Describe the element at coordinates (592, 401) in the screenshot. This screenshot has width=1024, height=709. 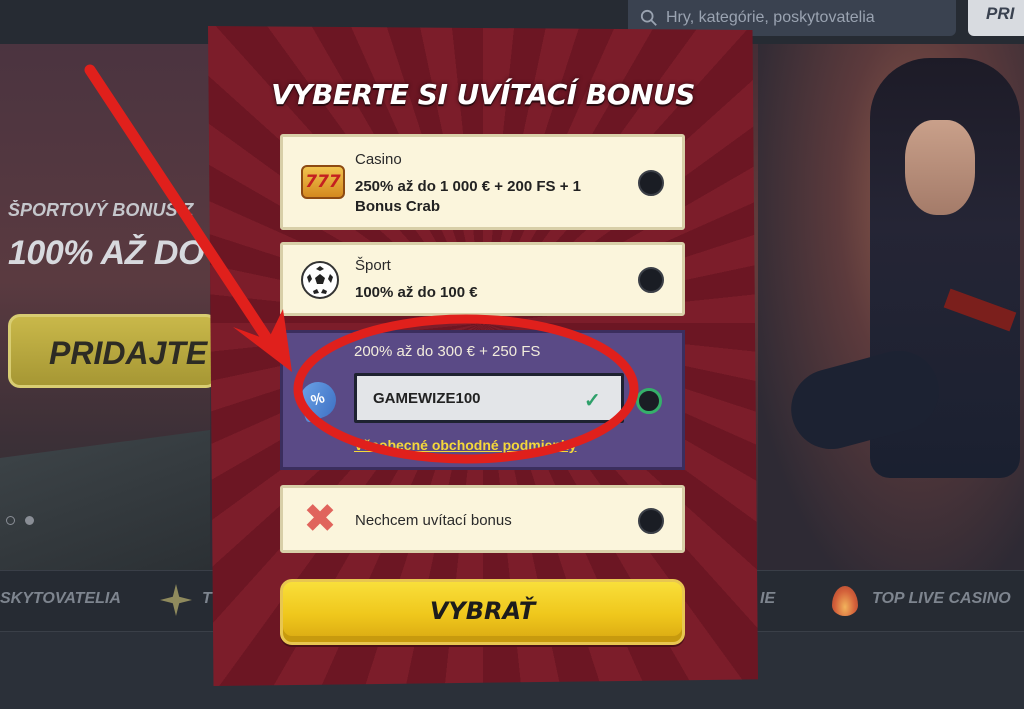
I see `checkmark-icon: ✓` at that location.